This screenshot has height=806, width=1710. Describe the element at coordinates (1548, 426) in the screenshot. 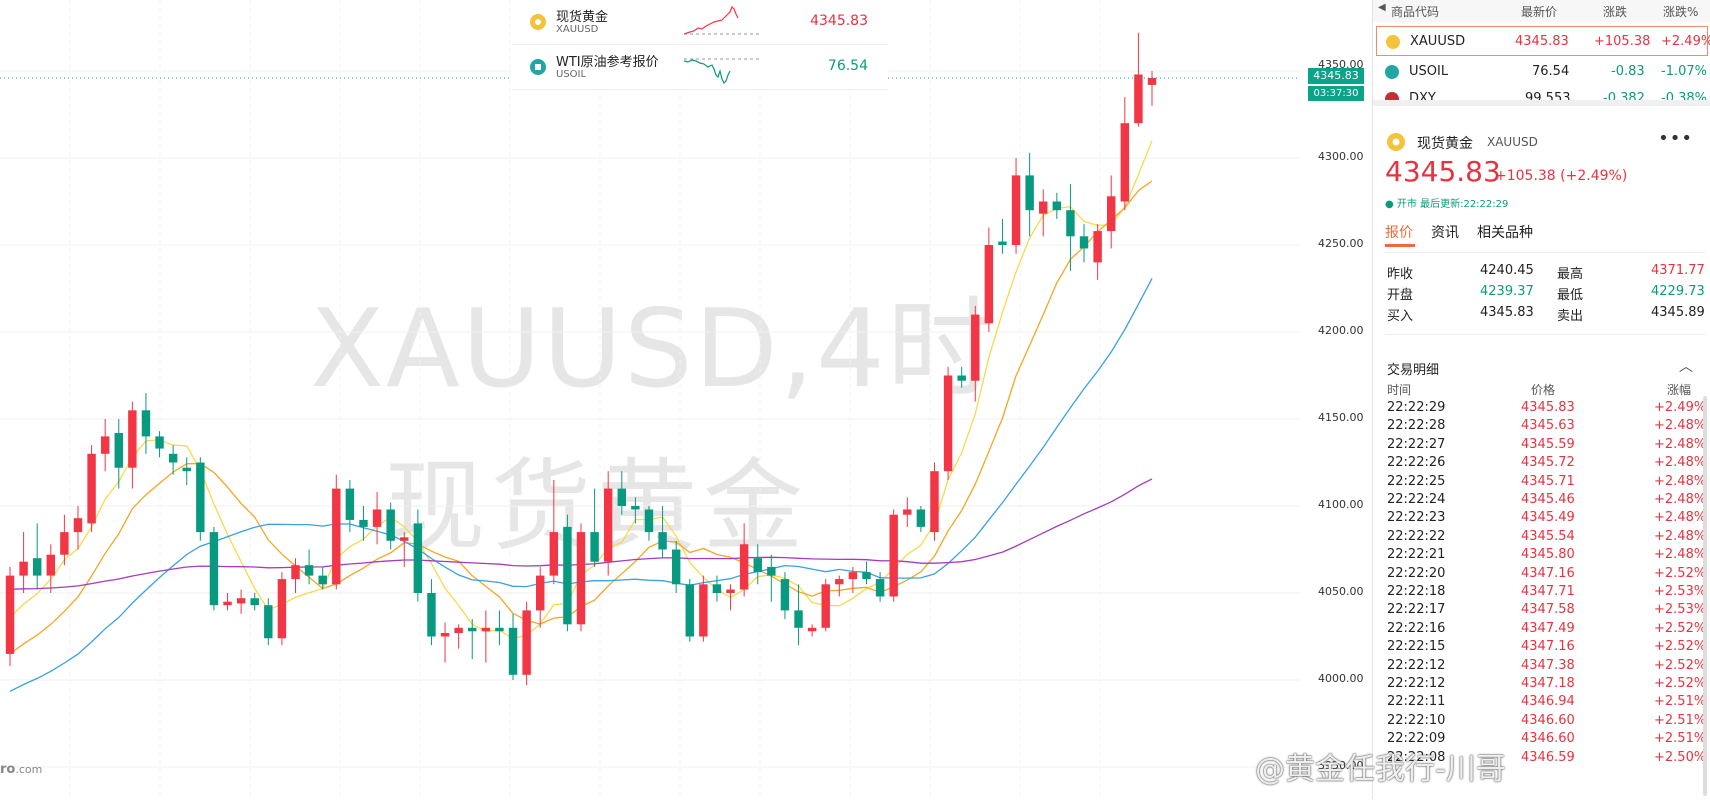

I see `trade-cell: 4345.63` at that location.